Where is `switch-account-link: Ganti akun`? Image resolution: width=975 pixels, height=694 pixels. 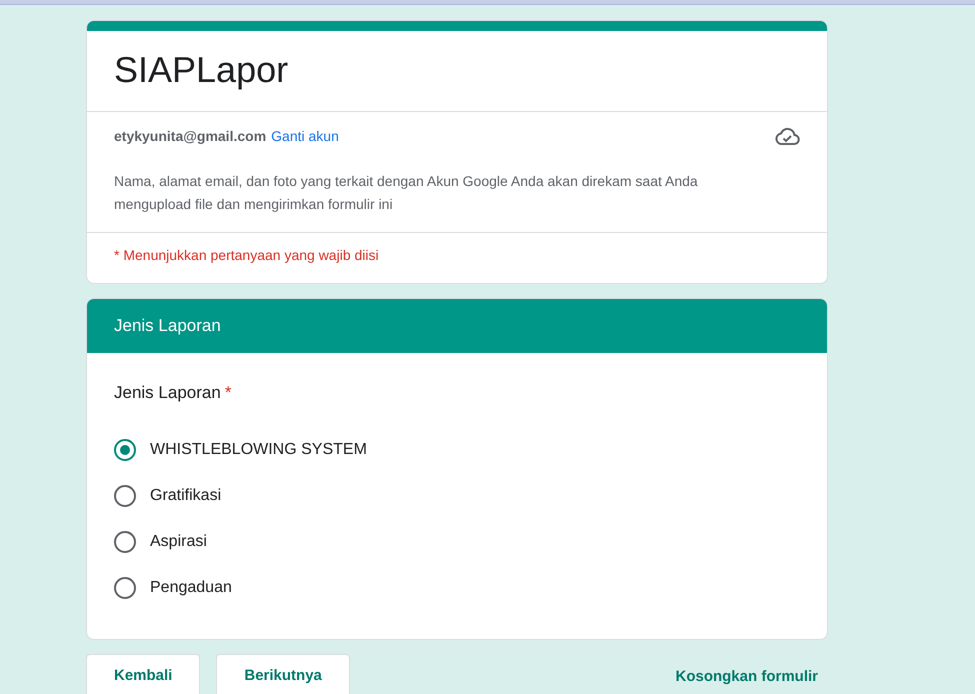 switch-account-link: Ganti akun is located at coordinates (305, 136).